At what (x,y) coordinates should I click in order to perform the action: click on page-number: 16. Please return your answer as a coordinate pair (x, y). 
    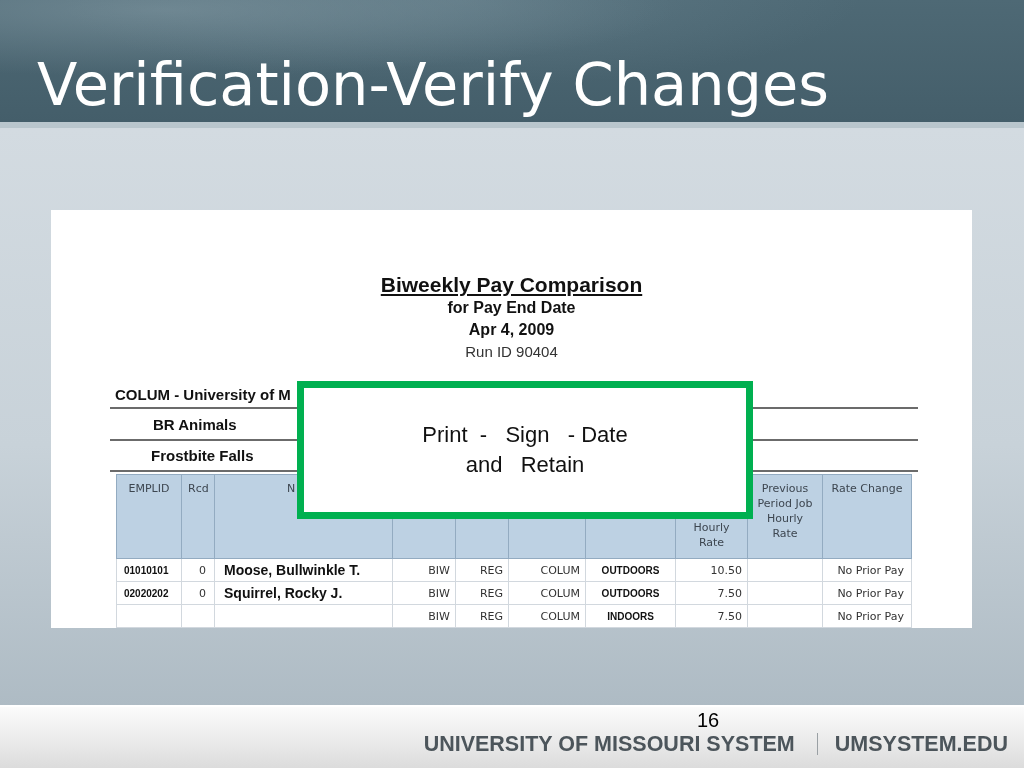
    Looking at the image, I should click on (708, 720).